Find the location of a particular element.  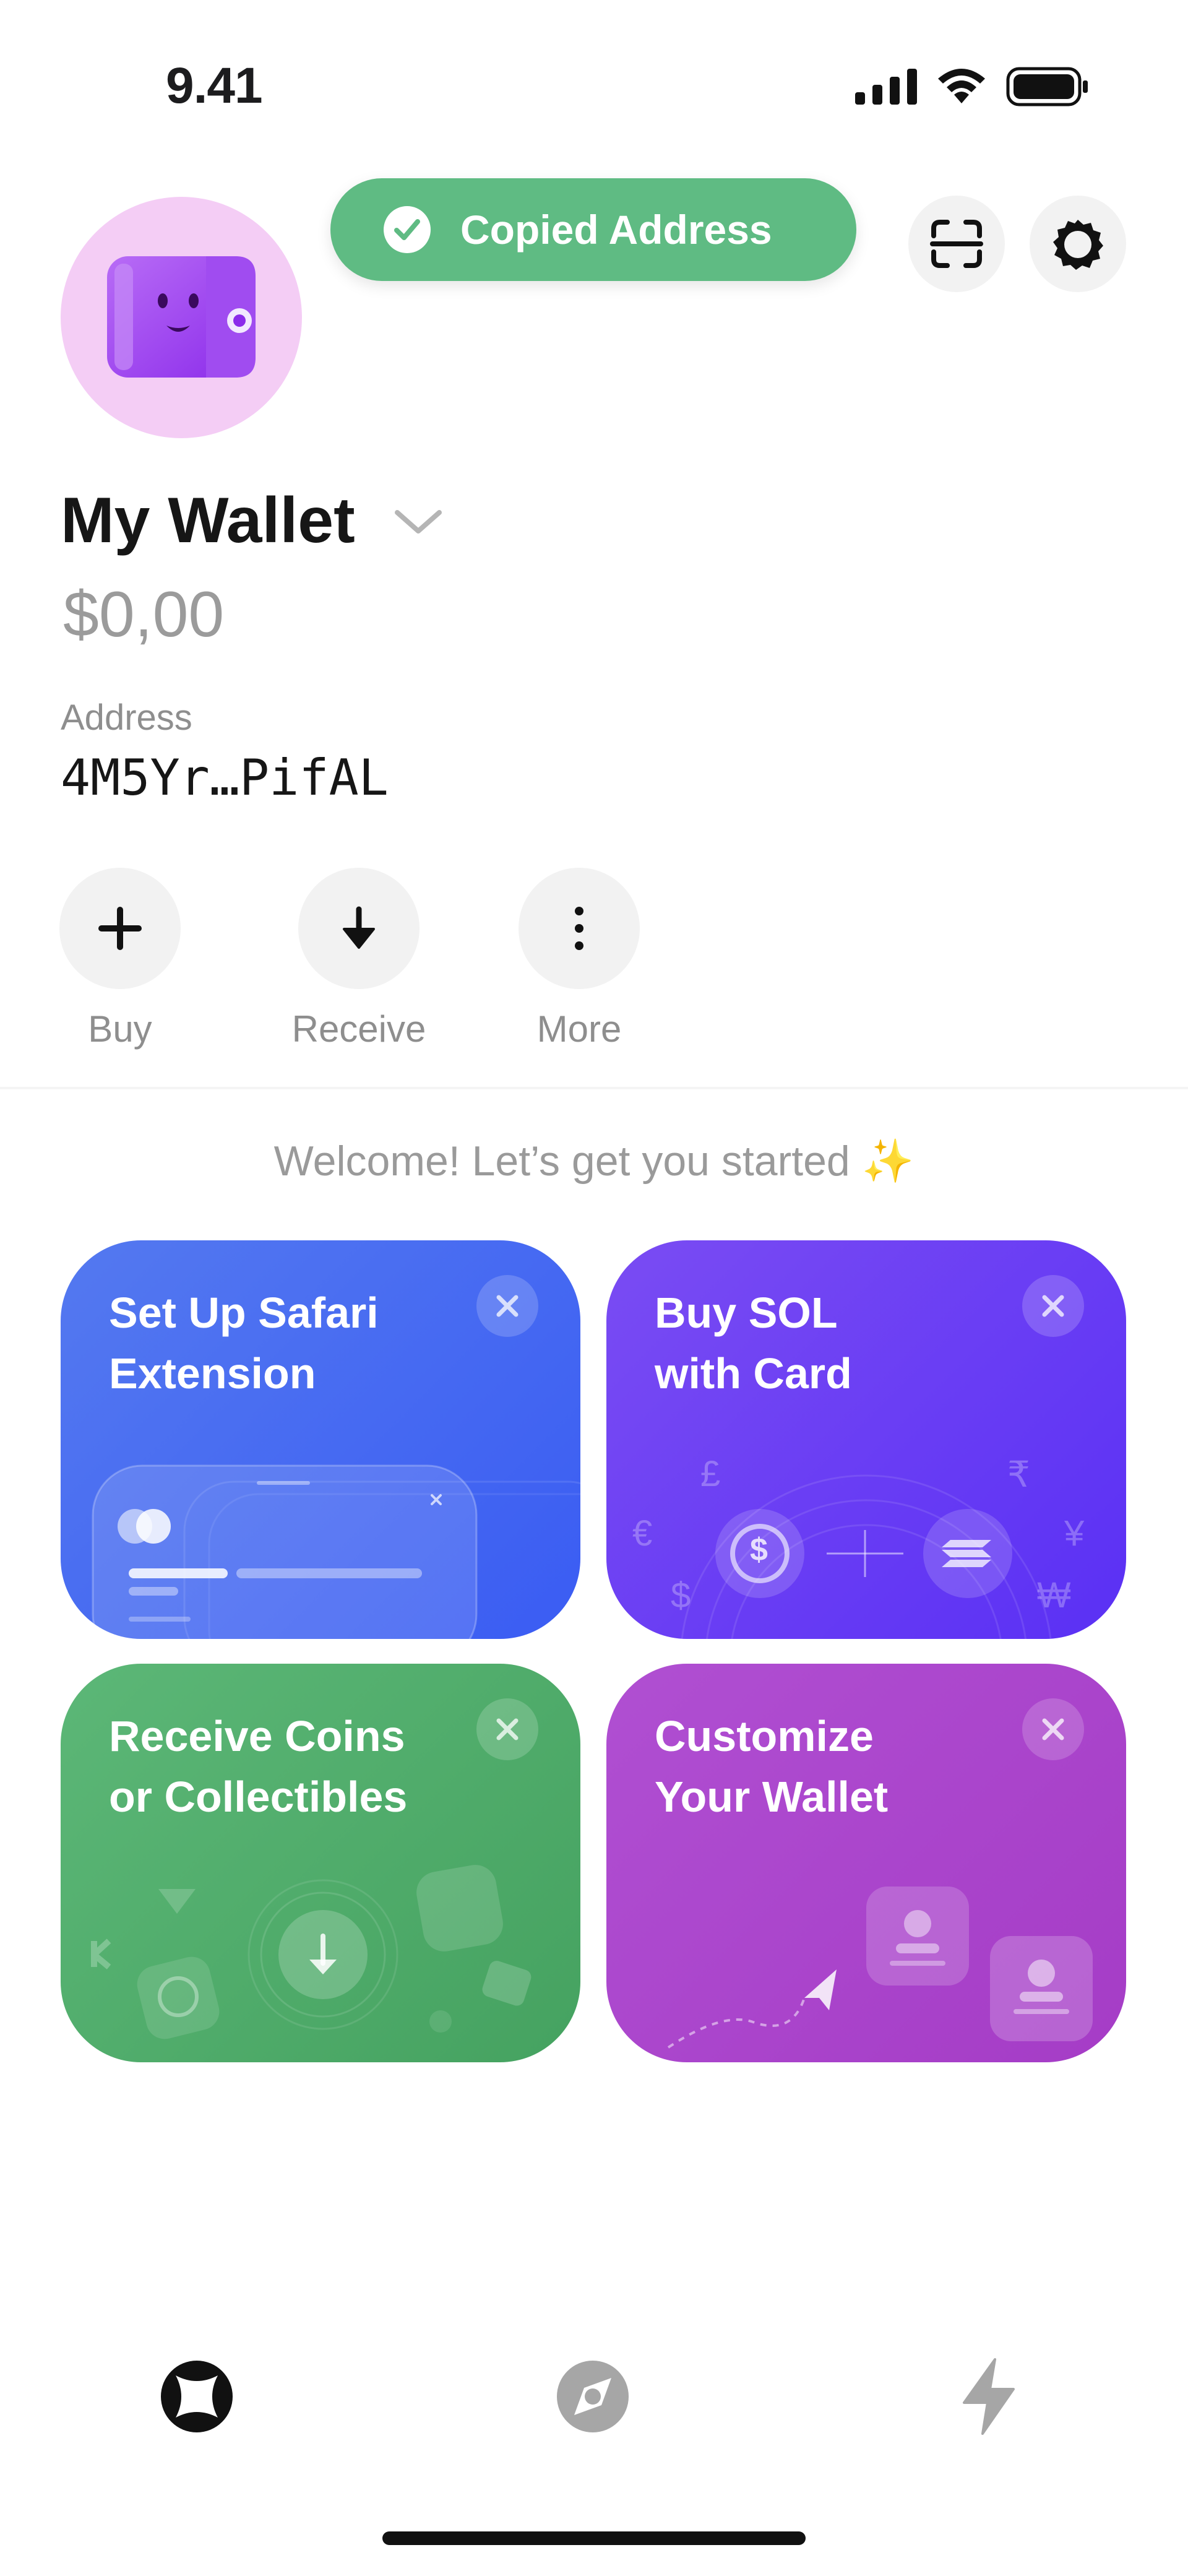

currency-symbol: ₹ is located at coordinates (1018, 1474).